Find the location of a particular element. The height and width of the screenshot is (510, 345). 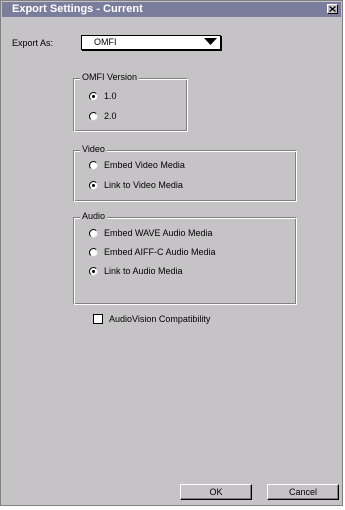

checkbox is located at coordinates (98, 319).